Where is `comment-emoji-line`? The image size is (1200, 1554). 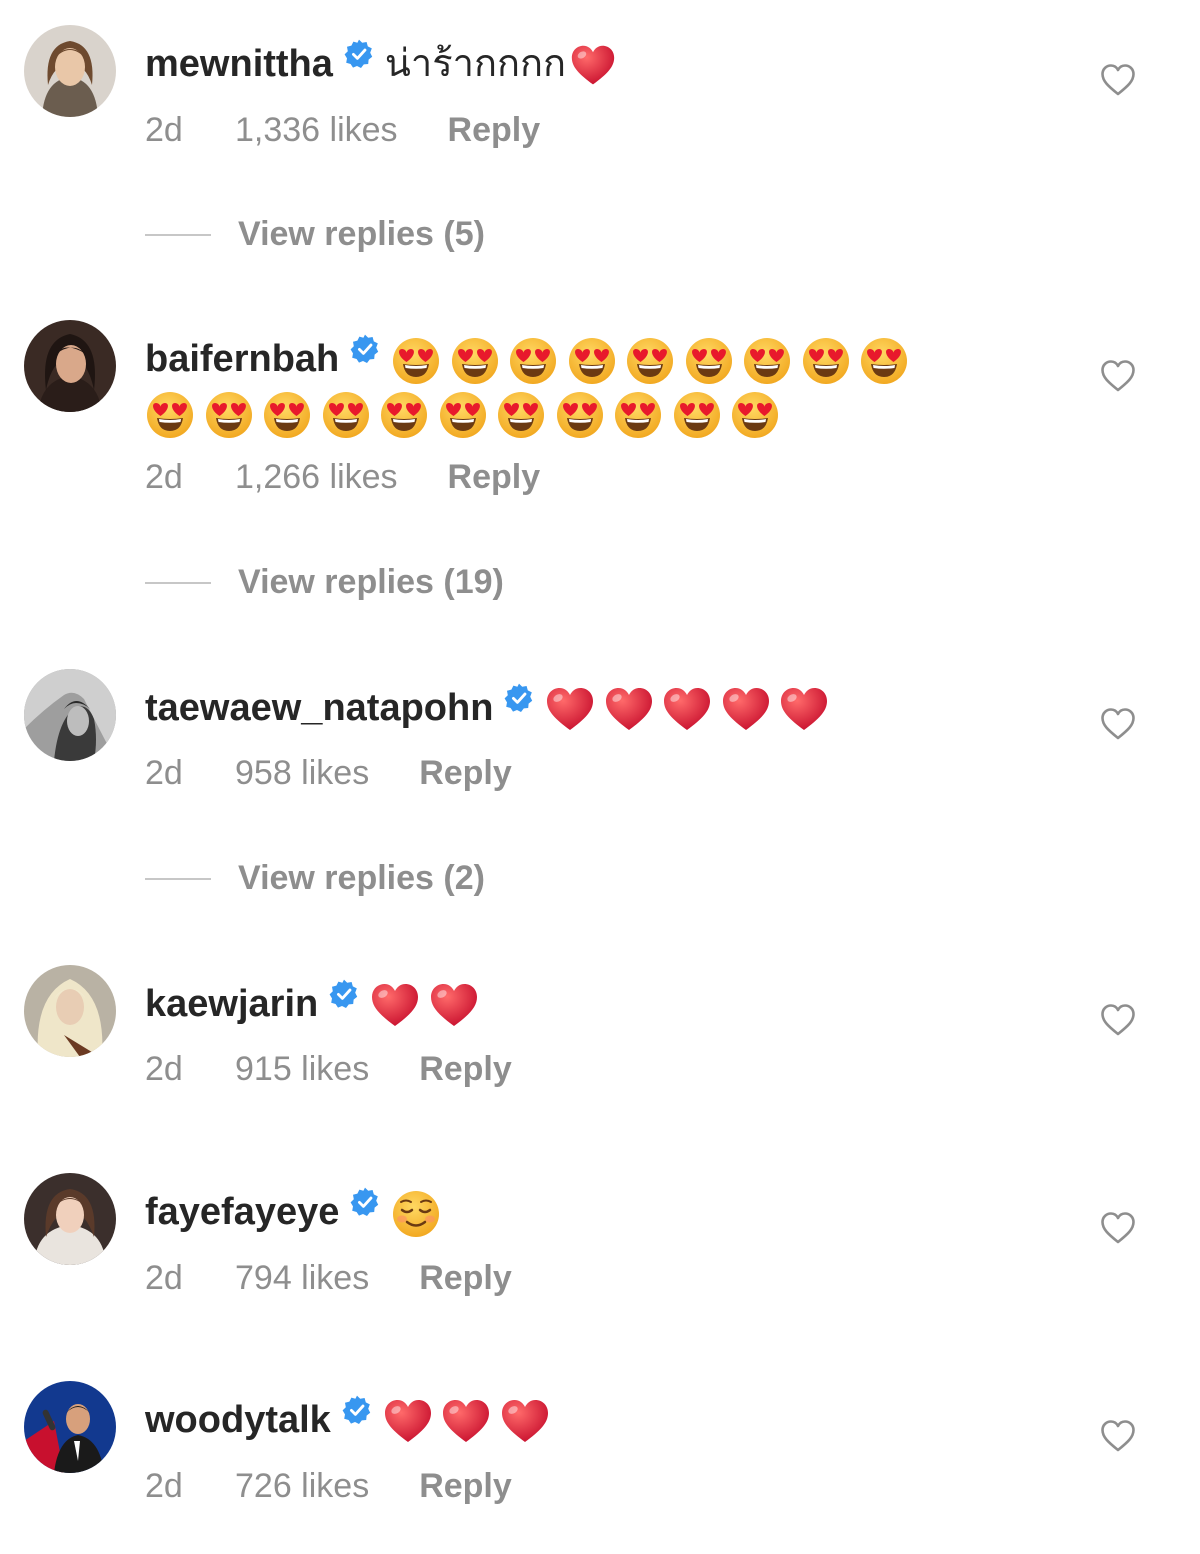
comment-emoji-line is located at coordinates (595, 415).